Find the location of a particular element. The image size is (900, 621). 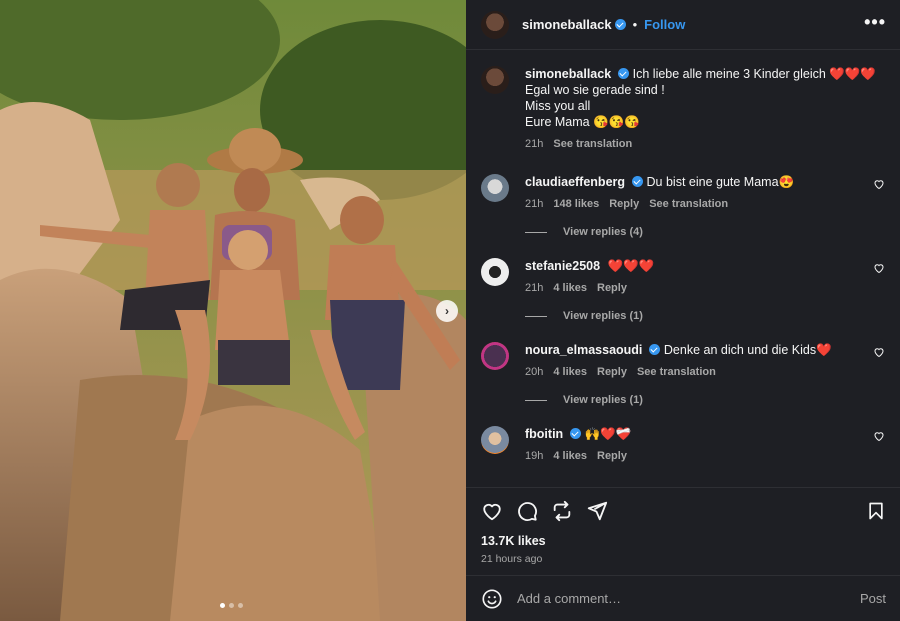

comment: fboitin 🙌❤️❤️‍🩹 19h 4 likes Reply is located at coordinates (683, 445).